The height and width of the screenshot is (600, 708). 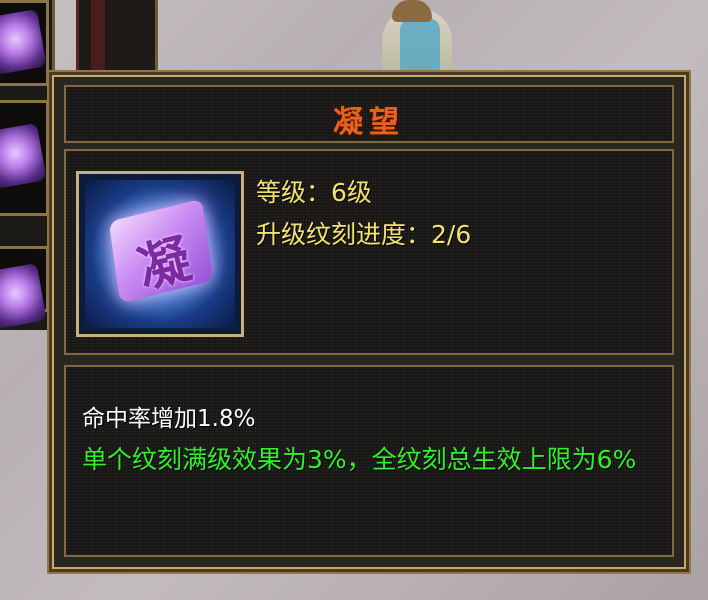 What do you see at coordinates (117, 40) in the screenshot?
I see `window-pillar` at bounding box center [117, 40].